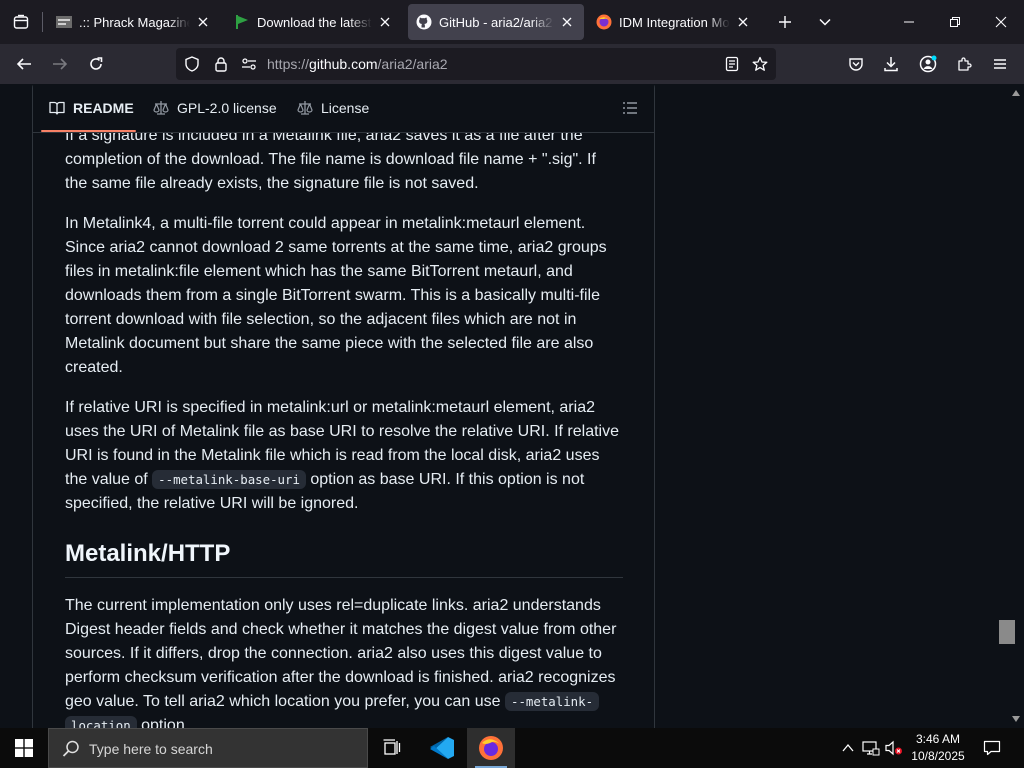 The height and width of the screenshot is (768, 1024). I want to click on vscode-icon, so click(442, 748).